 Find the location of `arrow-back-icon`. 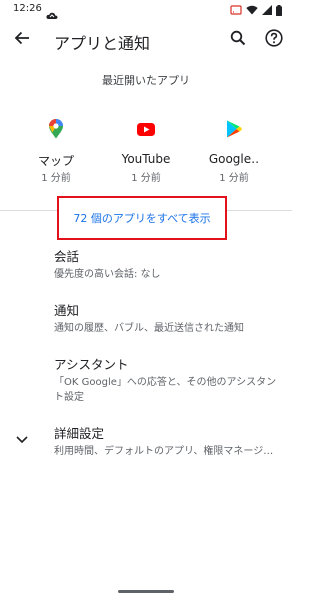

arrow-back-icon is located at coordinates (22, 40).